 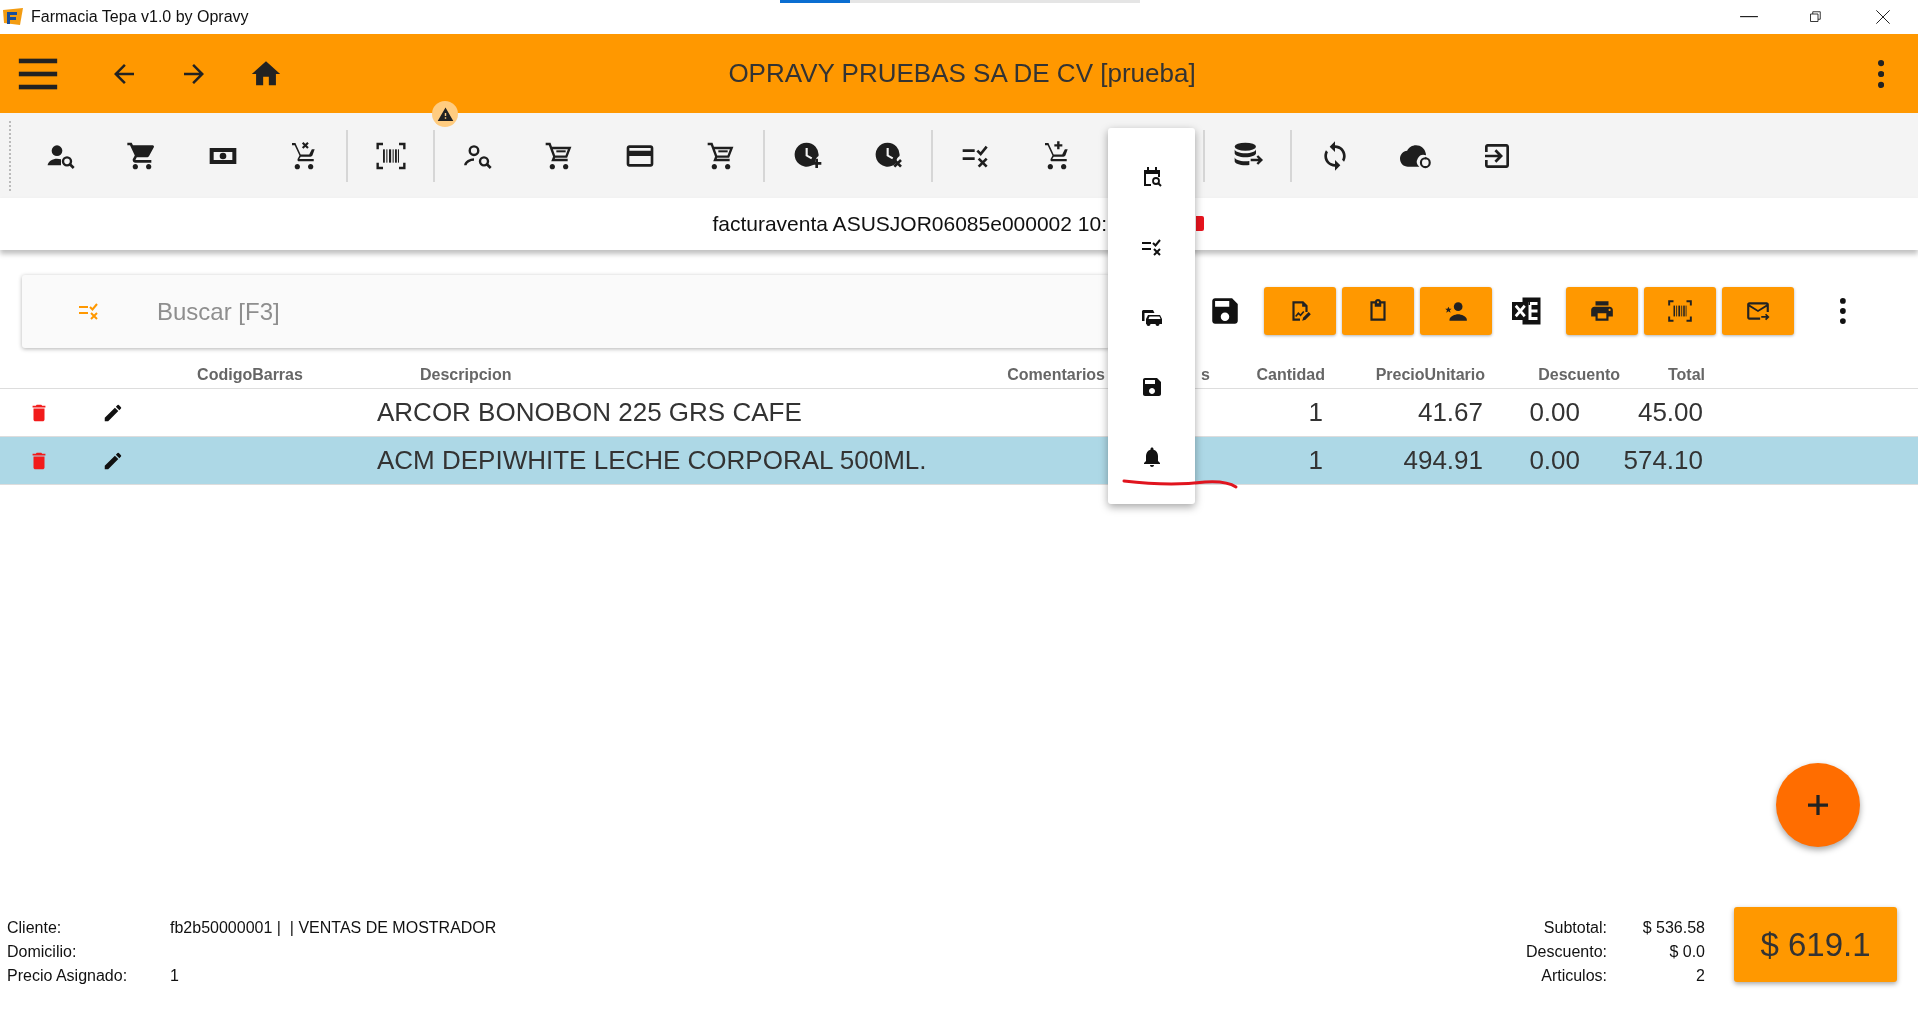 What do you see at coordinates (1056, 374) in the screenshot?
I see `column-header: Comentarios` at bounding box center [1056, 374].